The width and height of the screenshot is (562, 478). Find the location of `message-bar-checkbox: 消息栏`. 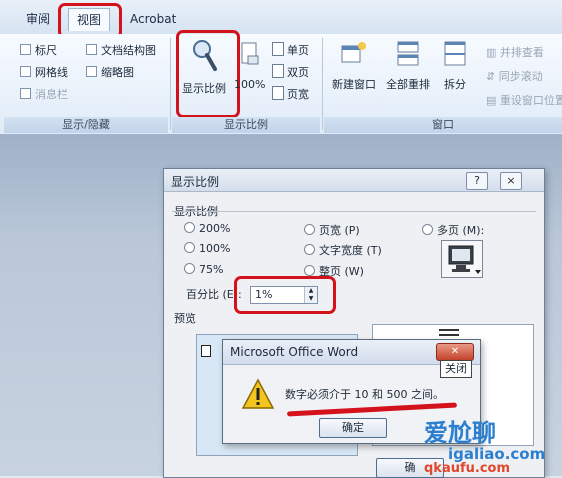

message-bar-checkbox: 消息栏 is located at coordinates (44, 94).